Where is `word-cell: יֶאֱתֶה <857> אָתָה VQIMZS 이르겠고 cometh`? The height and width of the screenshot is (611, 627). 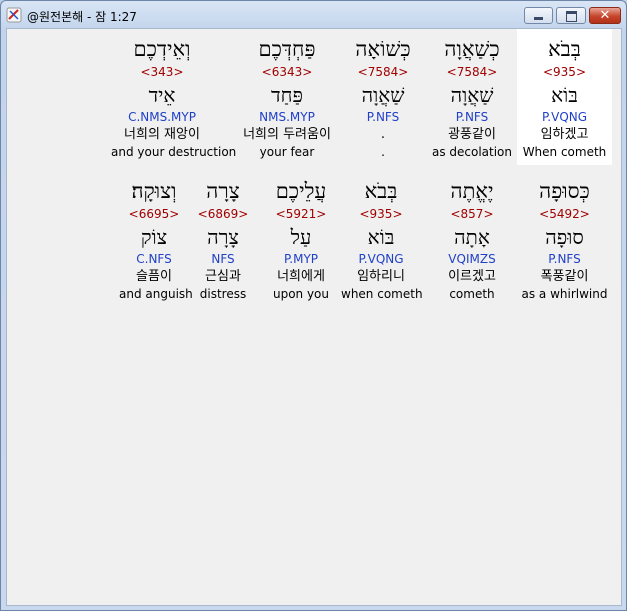 word-cell: יֶאֱתֶה <857> אָתָה VQIMZS 이르겠고 cometh is located at coordinates (472, 238).